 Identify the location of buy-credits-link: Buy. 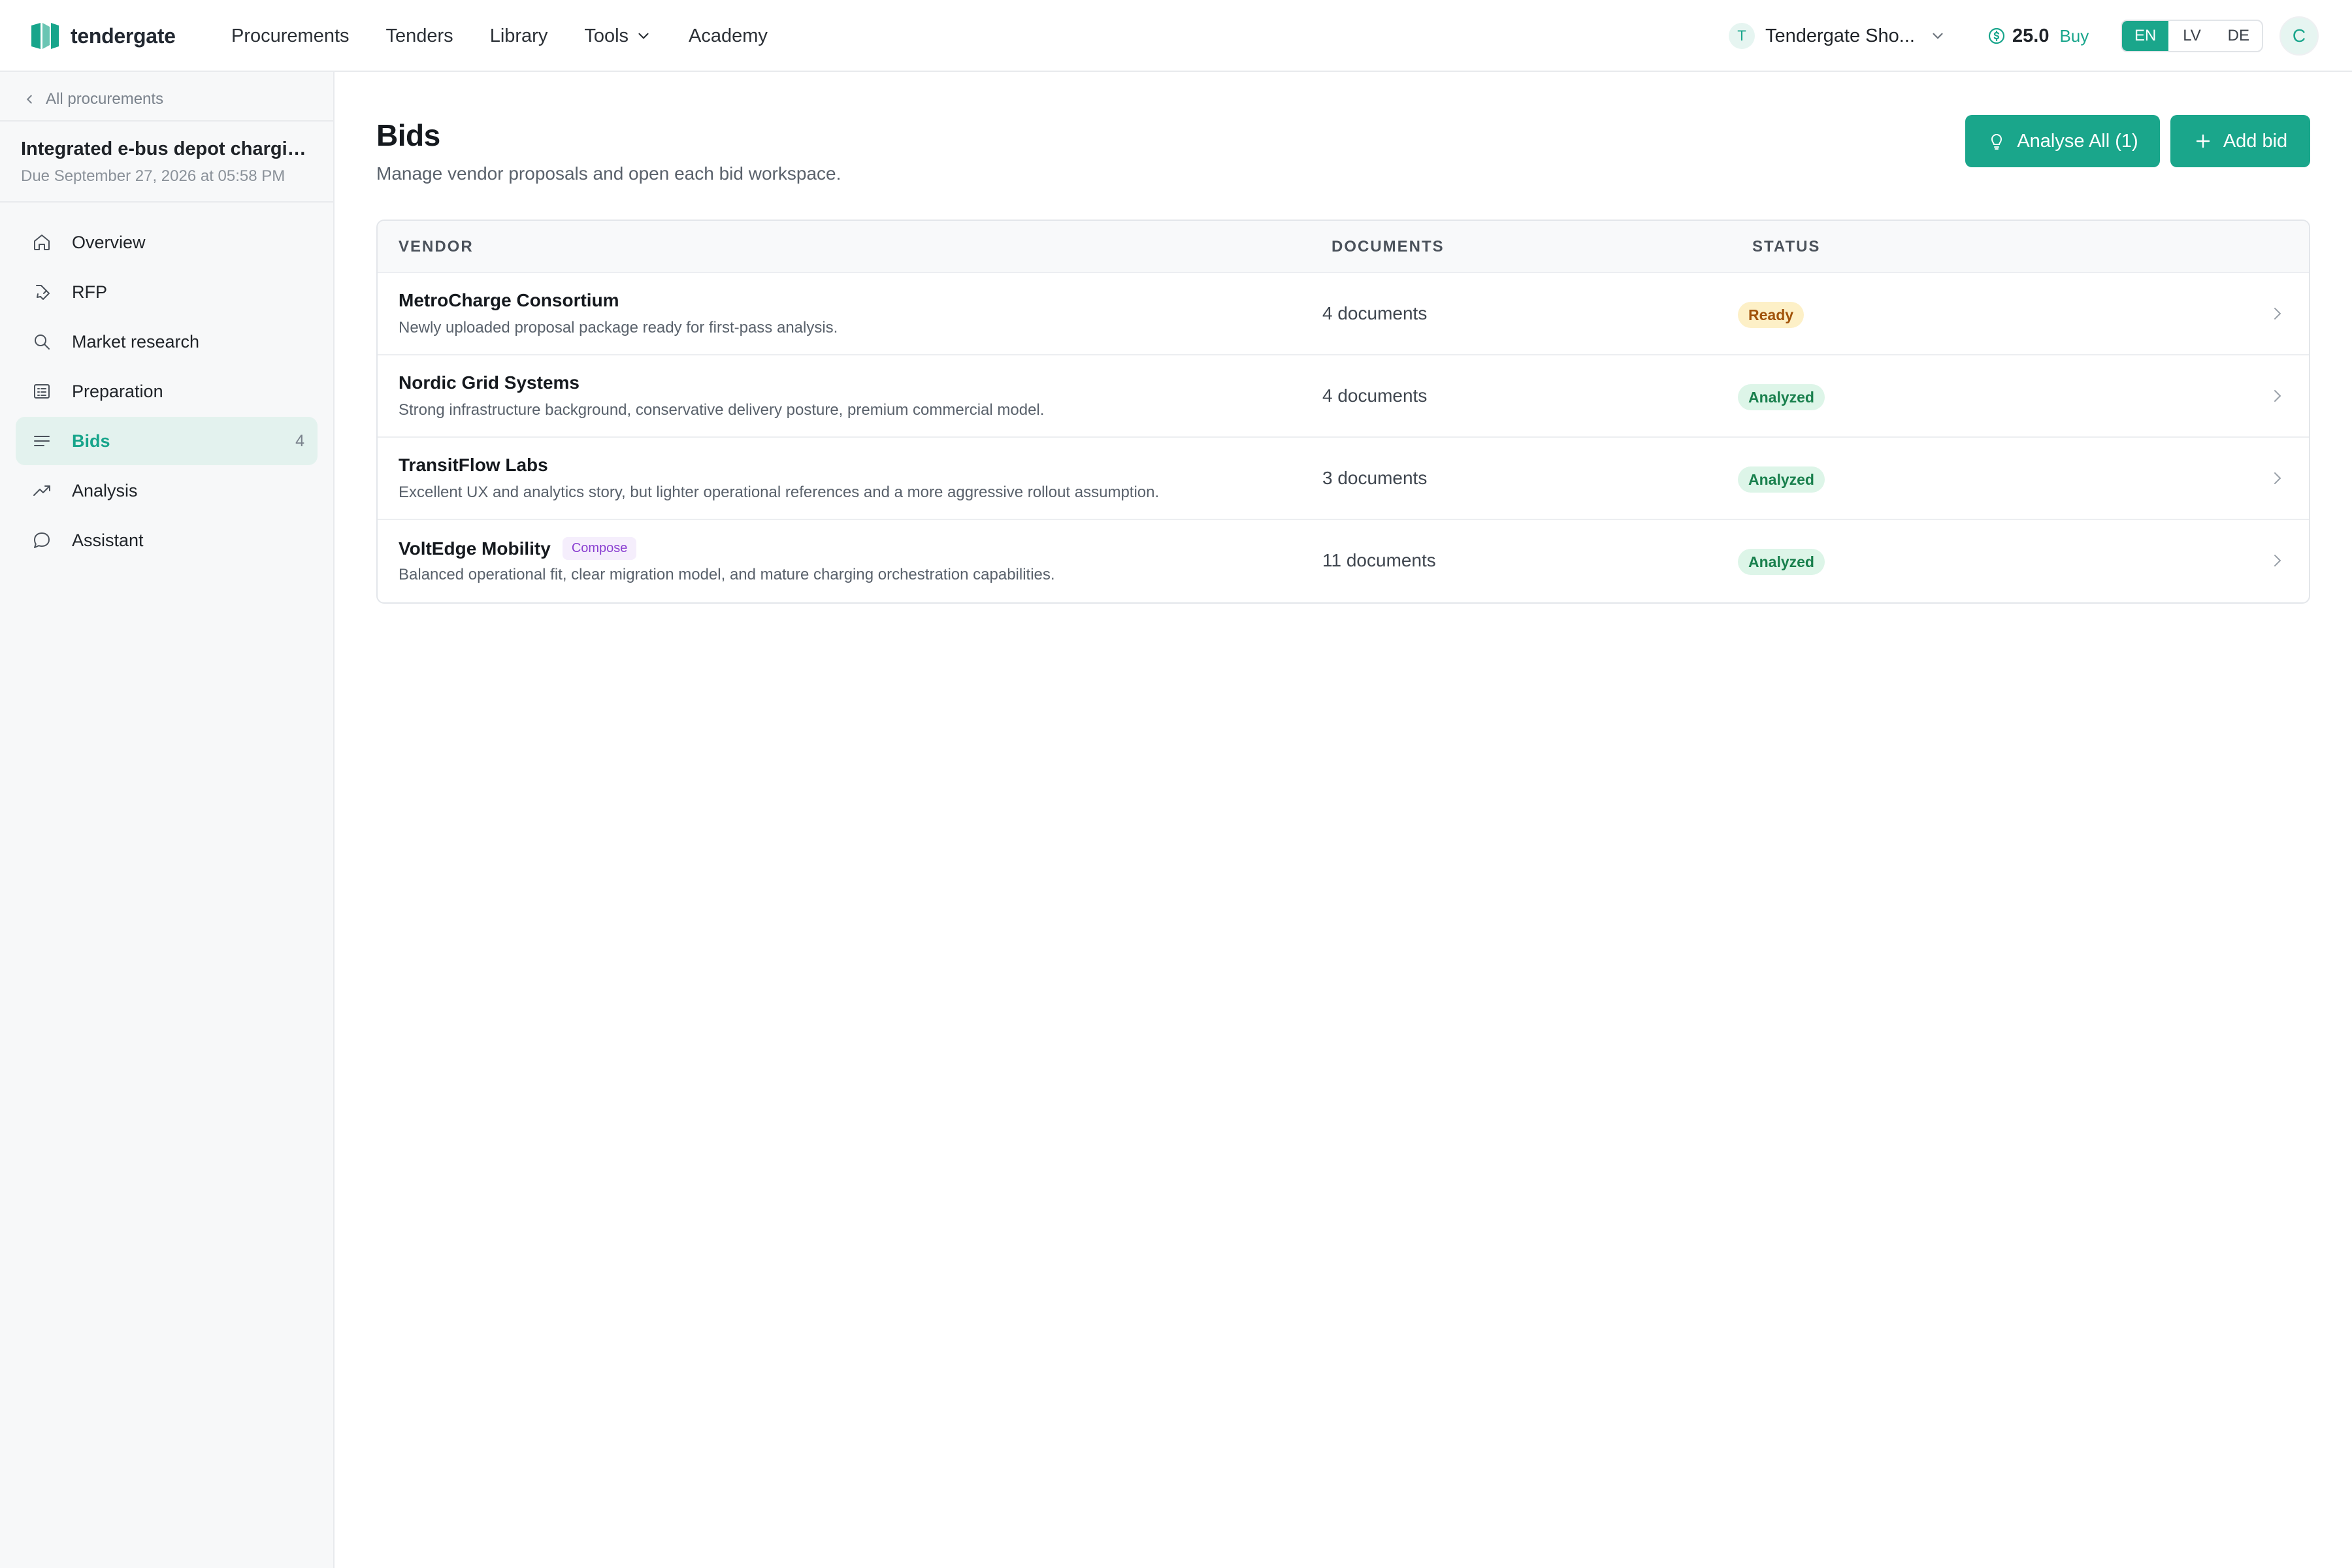
(2074, 36).